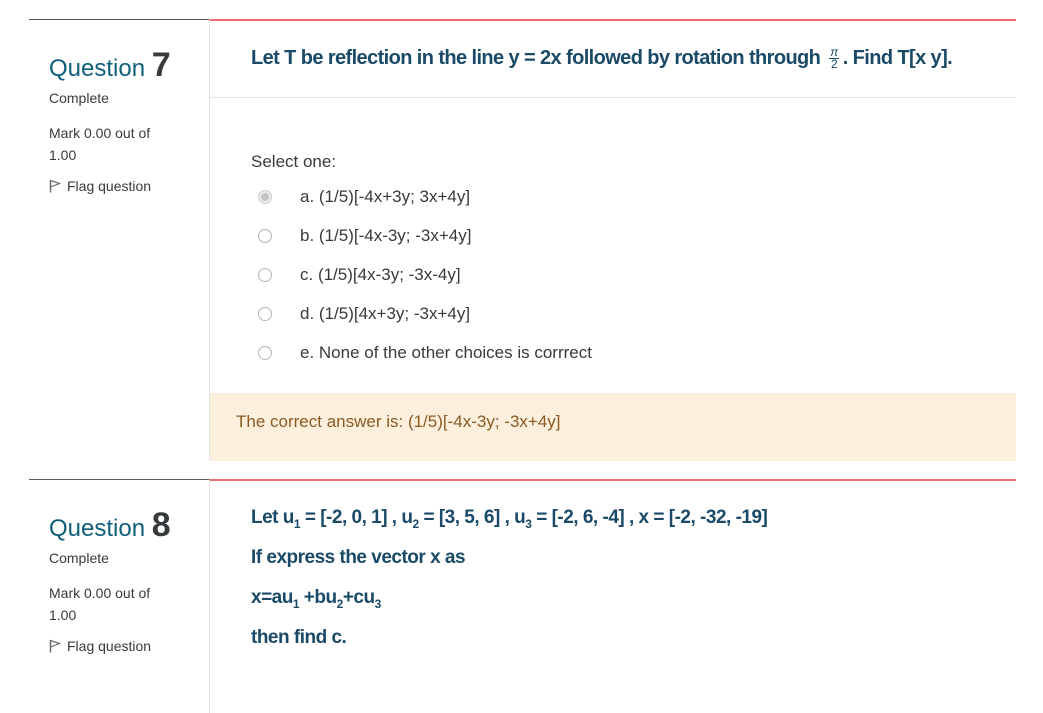 This screenshot has height=713, width=1043. What do you see at coordinates (265, 275) in the screenshot?
I see `radio-button-c` at bounding box center [265, 275].